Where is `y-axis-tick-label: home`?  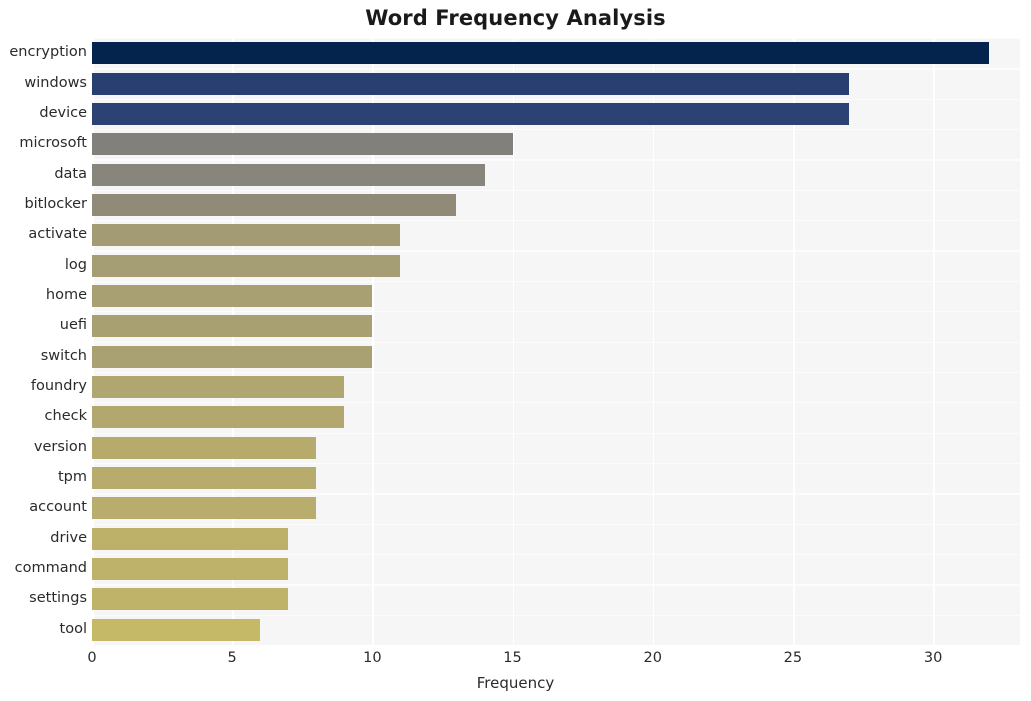 y-axis-tick-label: home is located at coordinates (66, 294).